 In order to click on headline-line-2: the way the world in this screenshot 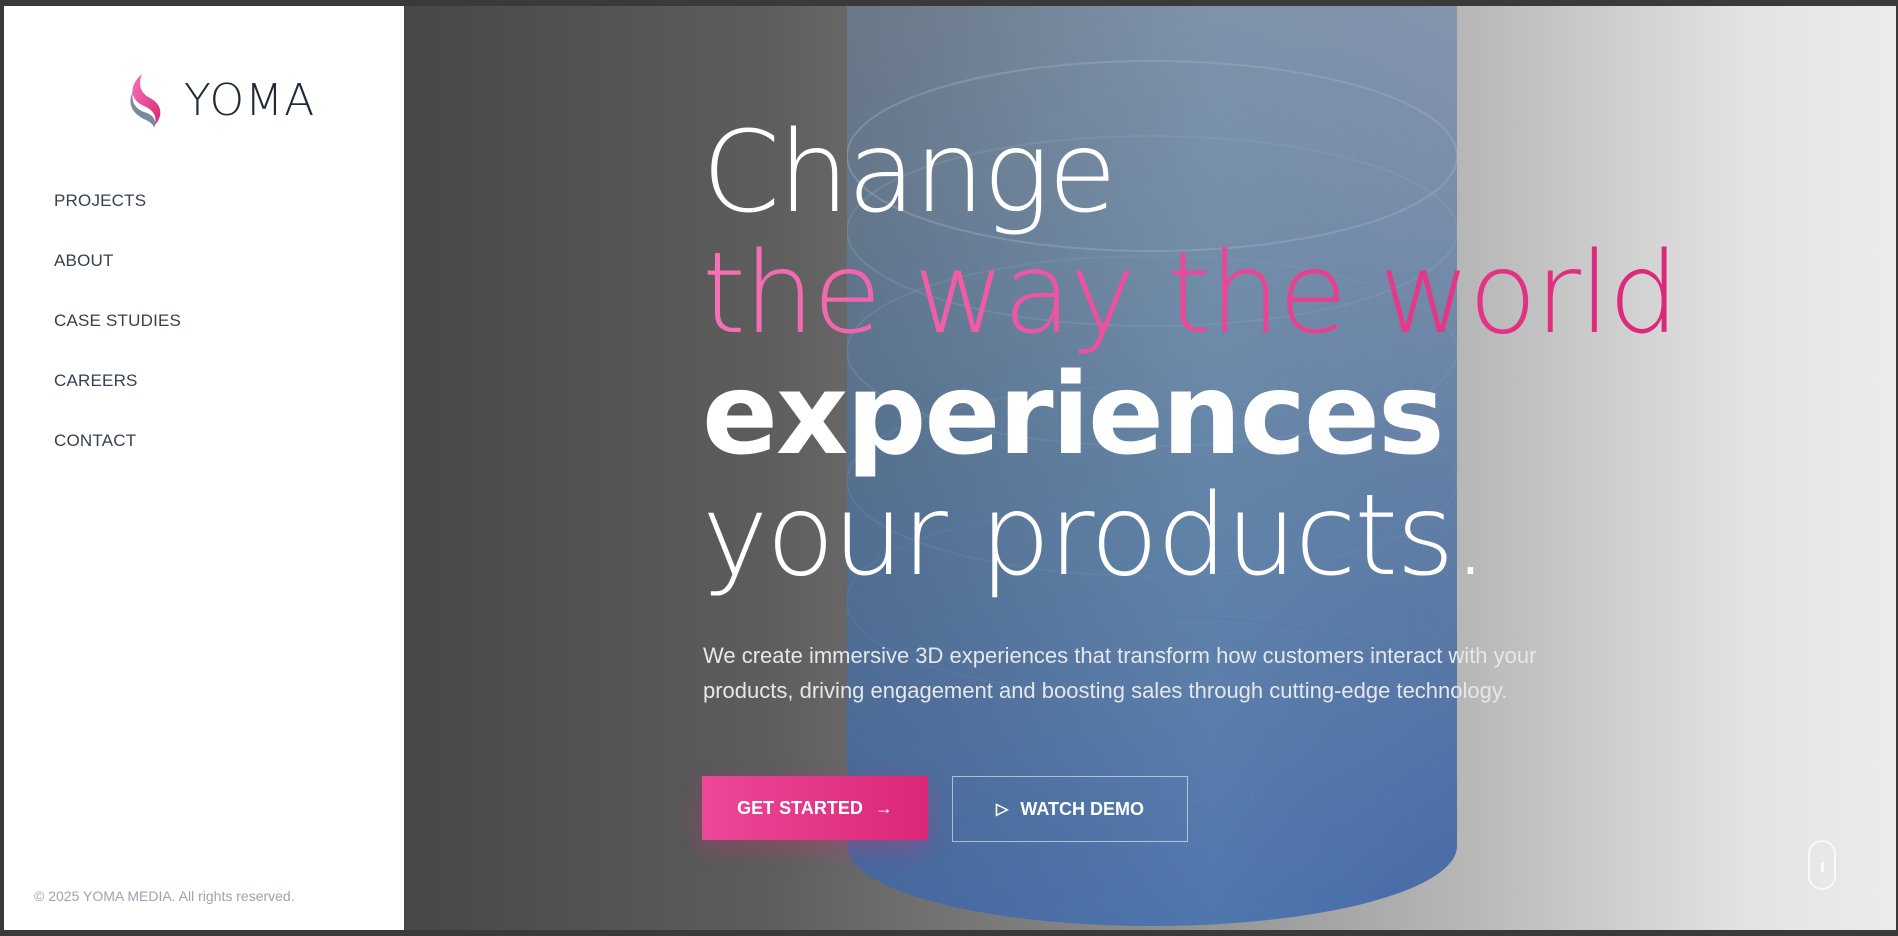, I will do `click(1190, 294)`.